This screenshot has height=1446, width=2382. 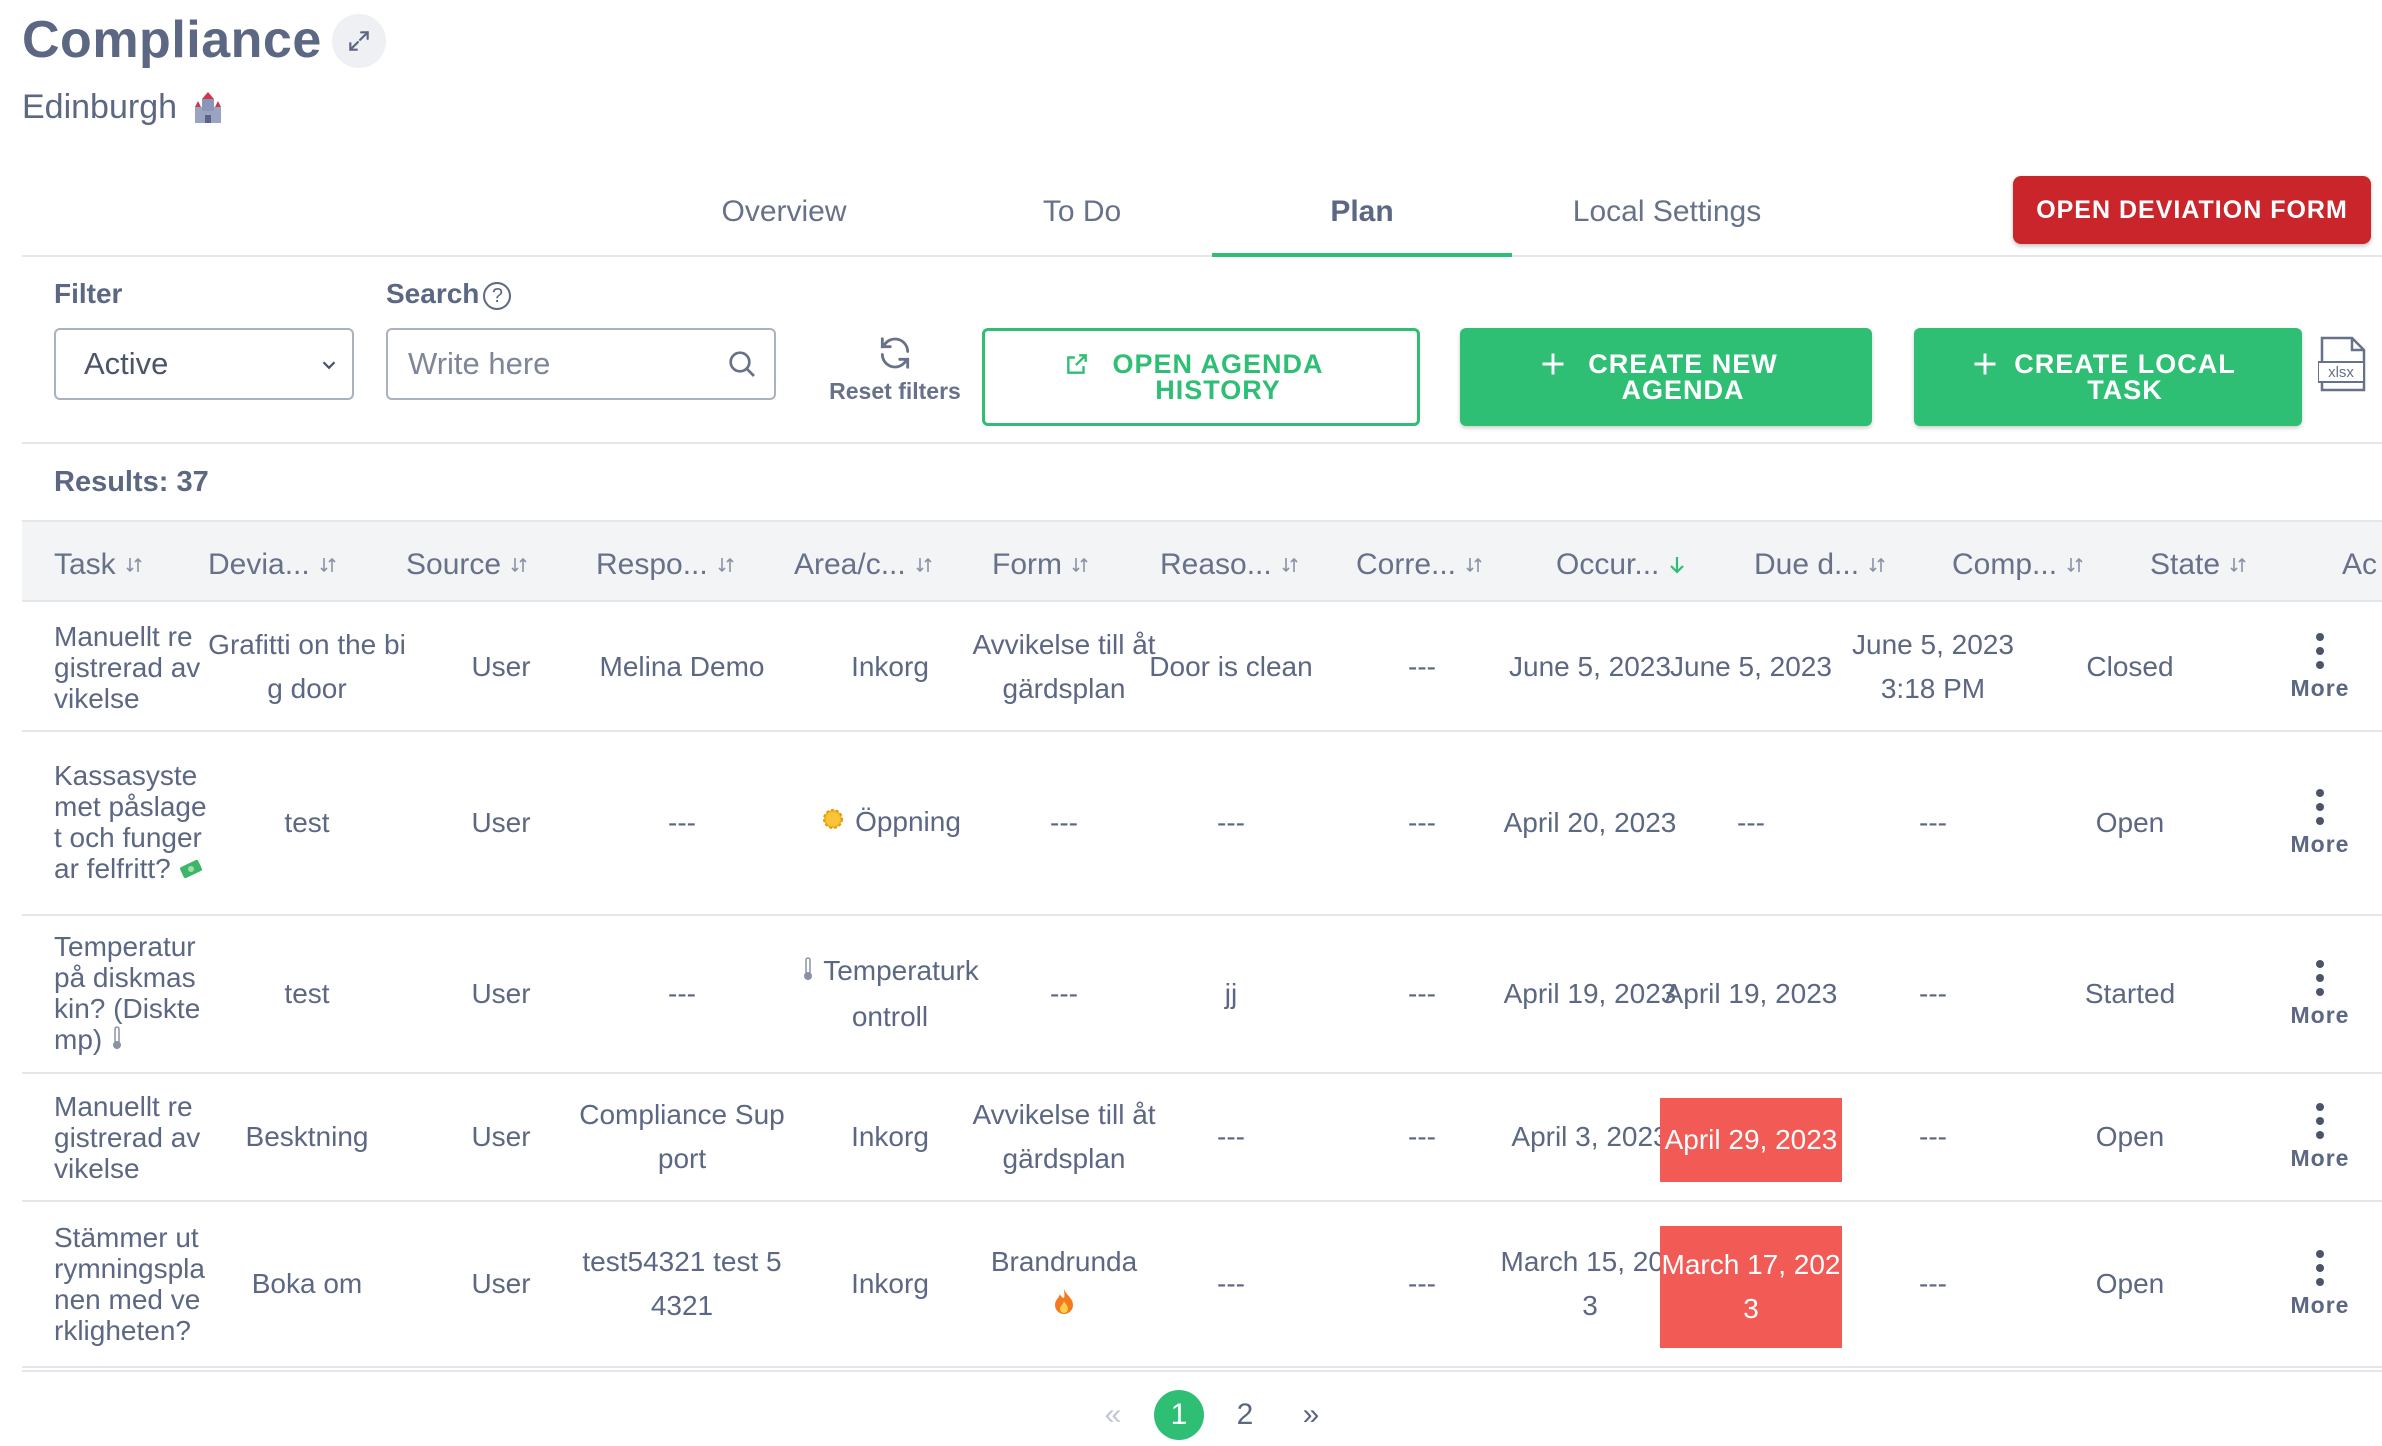 I want to click on cell-deviation: test, so click(x=307, y=994).